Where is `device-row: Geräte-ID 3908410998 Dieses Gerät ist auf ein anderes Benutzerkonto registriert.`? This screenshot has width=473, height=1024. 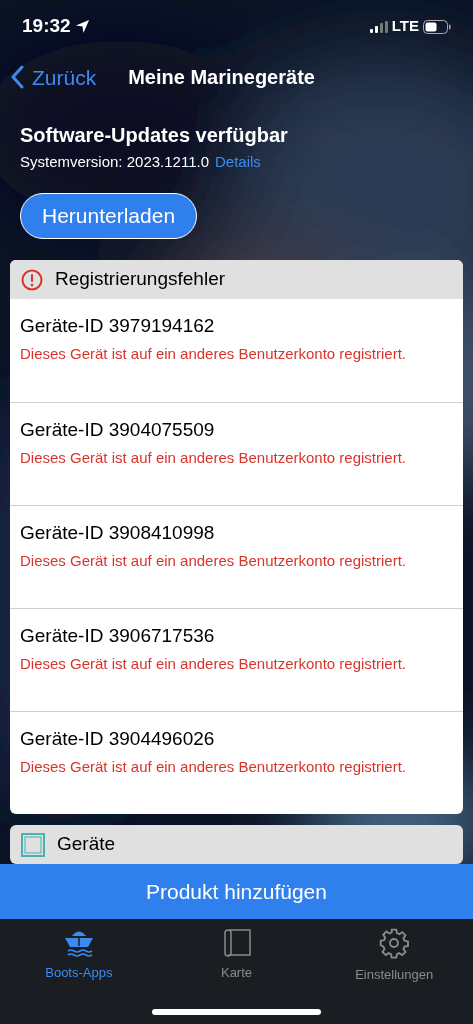 device-row: Geräte-ID 3908410998 Dieses Gerät ist auf ein anderes Benutzerkonto registriert. is located at coordinates (236, 556).